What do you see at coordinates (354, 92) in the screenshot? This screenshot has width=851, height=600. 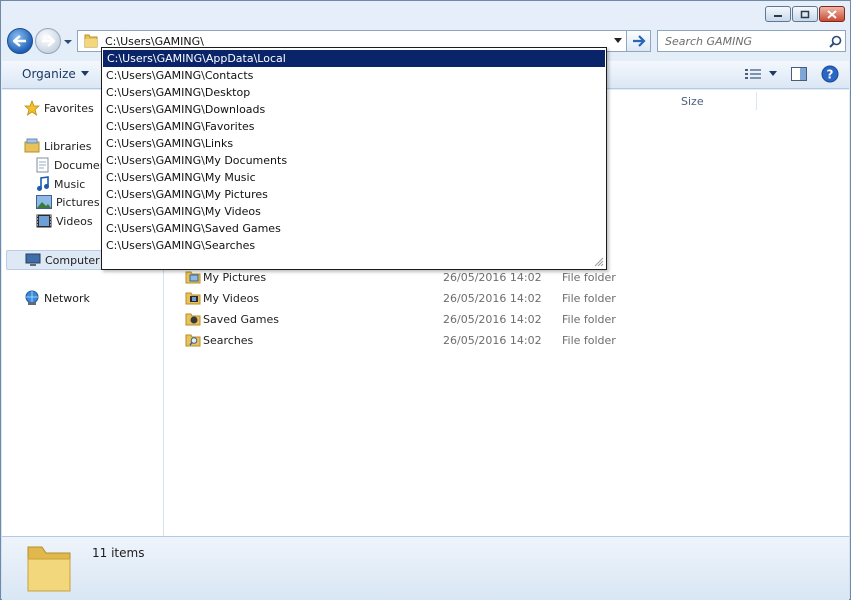 I see `autocomplete-item: C:\Users\GAMING\Desktop` at bounding box center [354, 92].